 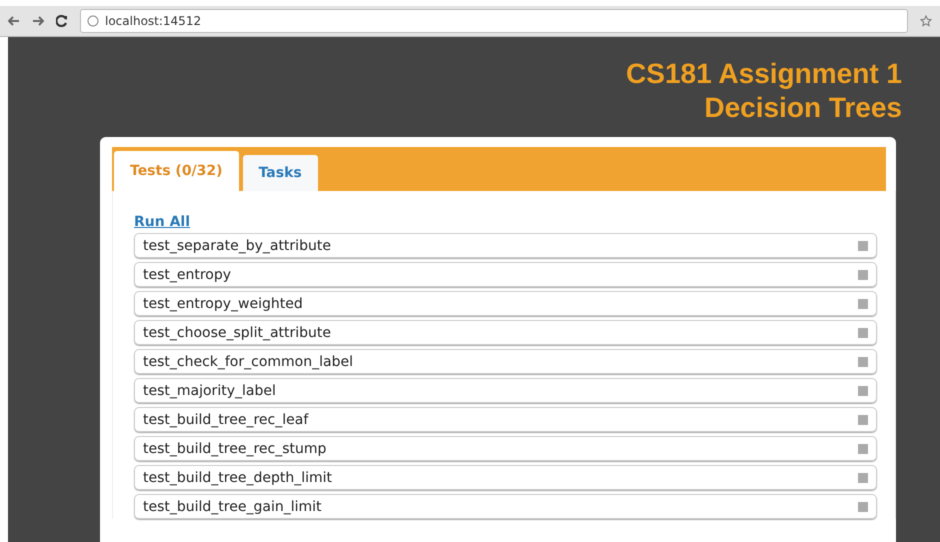 I want to click on test-name: test_build_tree_depth_limit, so click(x=237, y=478).